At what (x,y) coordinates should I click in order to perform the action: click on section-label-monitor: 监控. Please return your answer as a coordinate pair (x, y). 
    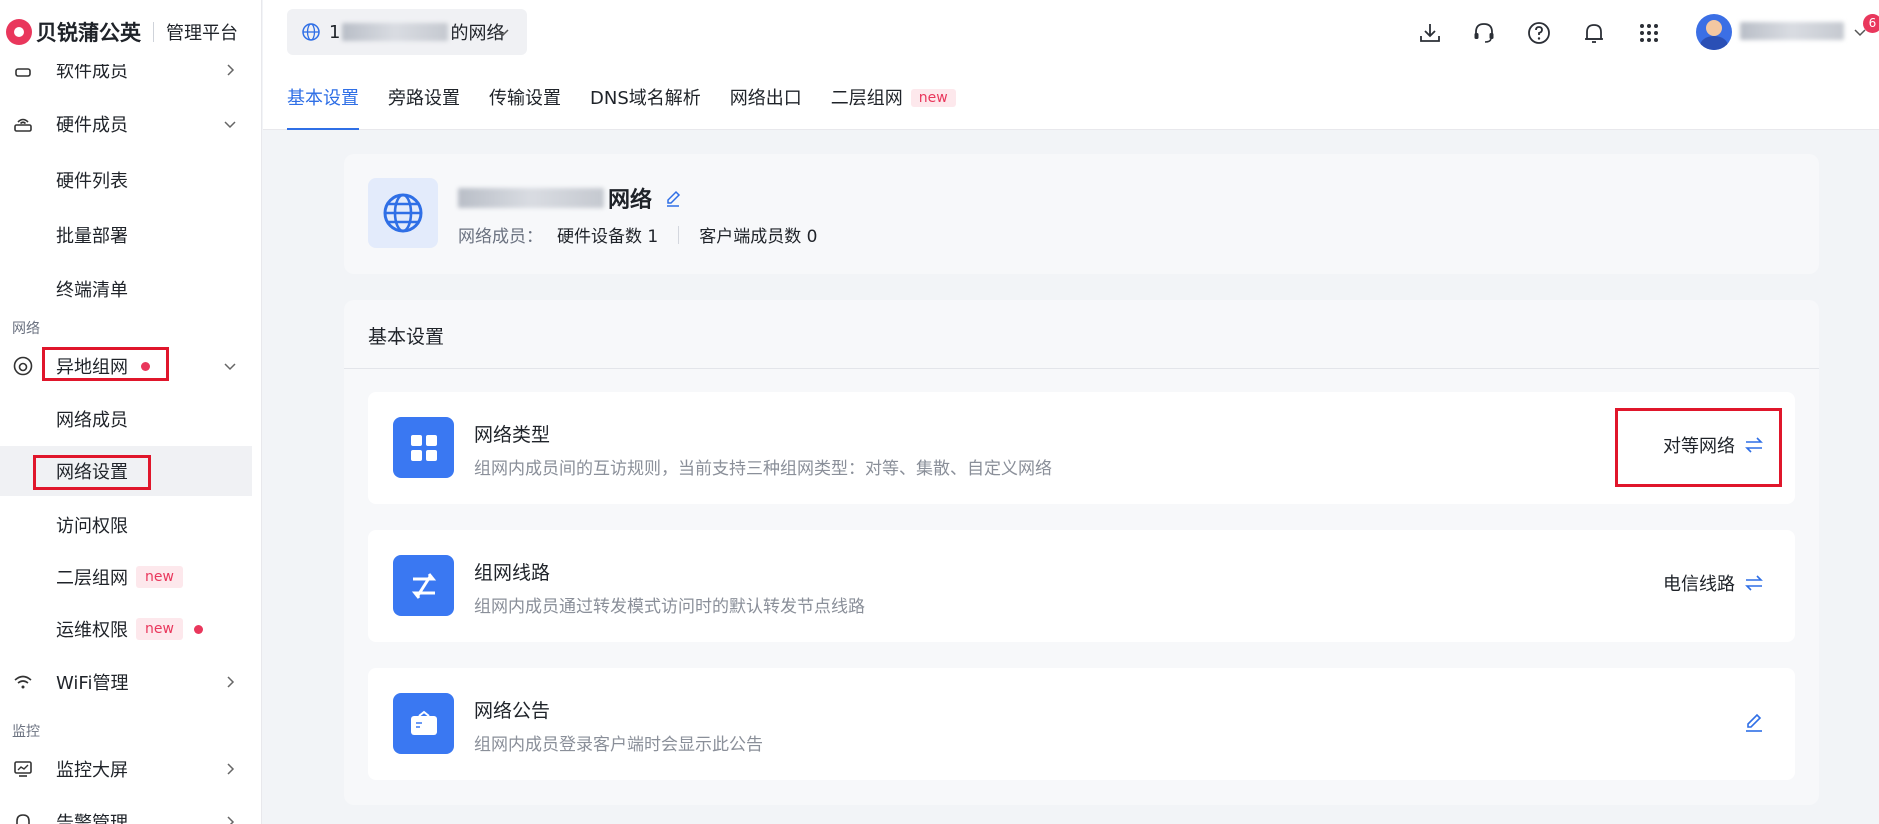
    Looking at the image, I should click on (26, 732).